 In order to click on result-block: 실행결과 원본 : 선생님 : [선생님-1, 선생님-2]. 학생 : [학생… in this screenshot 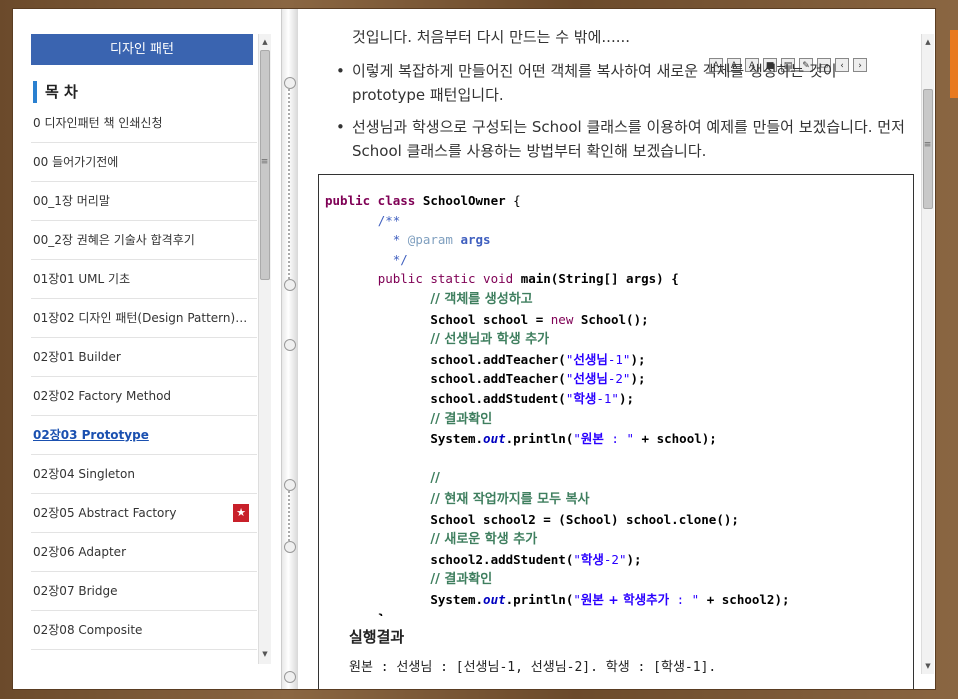, I will do `click(616, 652)`.